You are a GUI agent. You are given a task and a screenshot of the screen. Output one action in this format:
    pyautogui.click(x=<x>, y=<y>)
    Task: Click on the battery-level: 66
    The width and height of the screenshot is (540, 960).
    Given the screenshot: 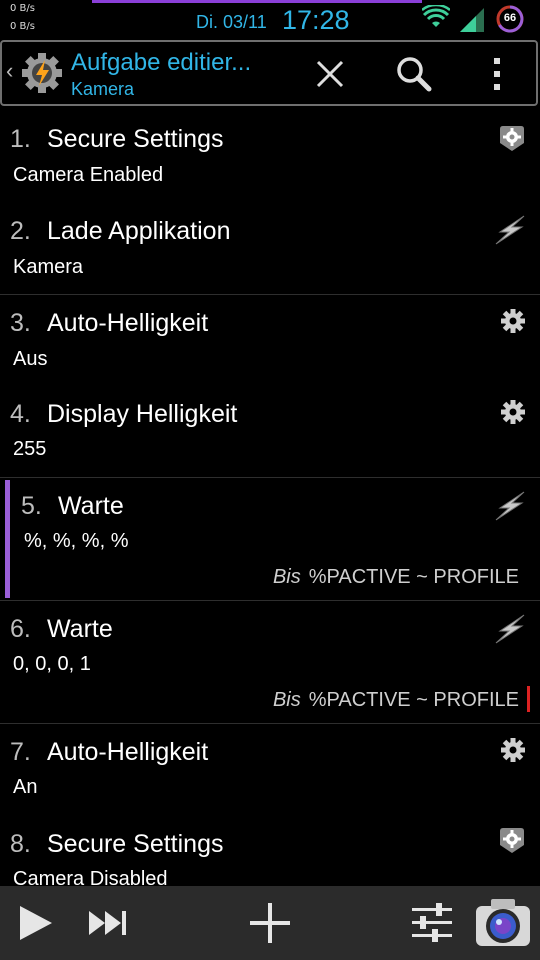 What is the action you would take?
    pyautogui.click(x=510, y=18)
    